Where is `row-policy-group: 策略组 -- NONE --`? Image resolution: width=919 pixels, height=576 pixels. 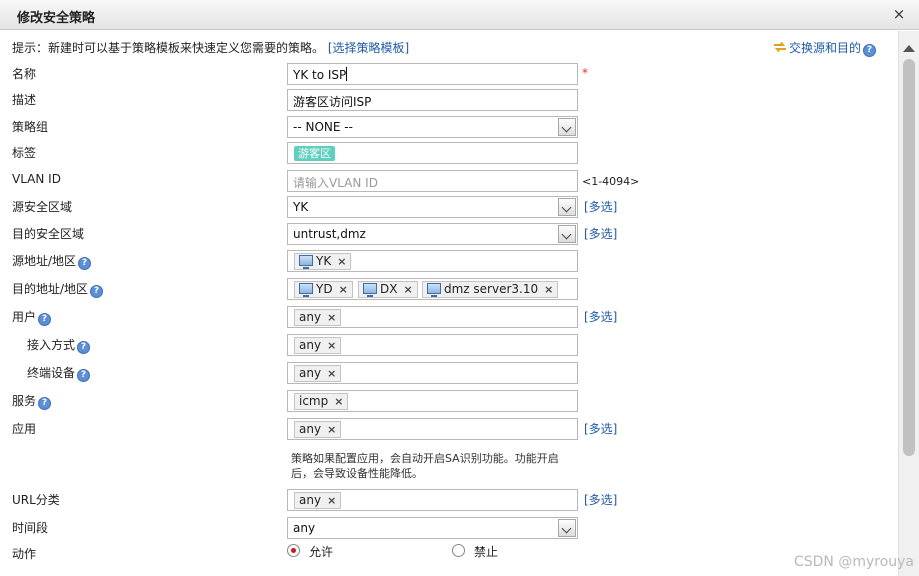 row-policy-group: 策略组 -- NONE -- is located at coordinates (449, 129).